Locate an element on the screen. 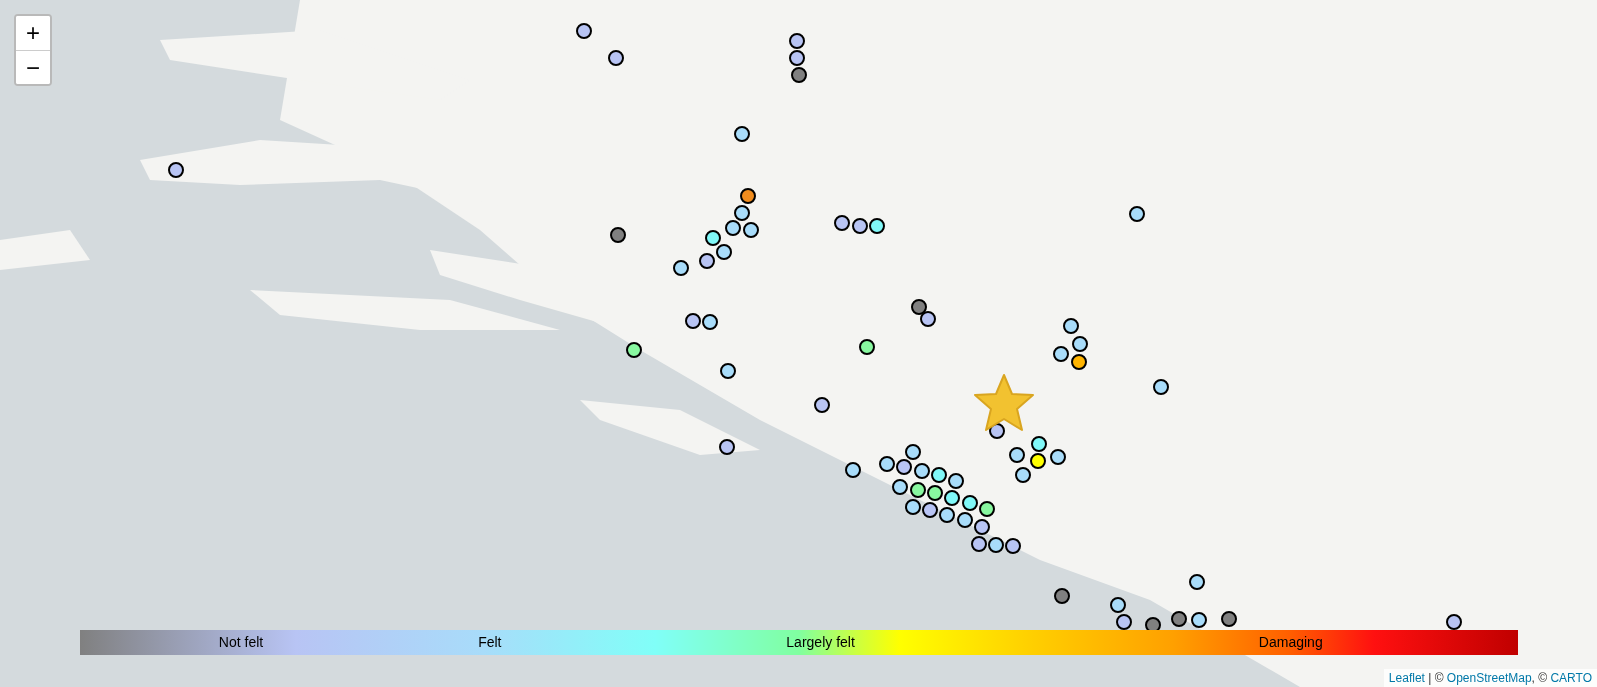  zoom-out-button: − is located at coordinates (33, 67).